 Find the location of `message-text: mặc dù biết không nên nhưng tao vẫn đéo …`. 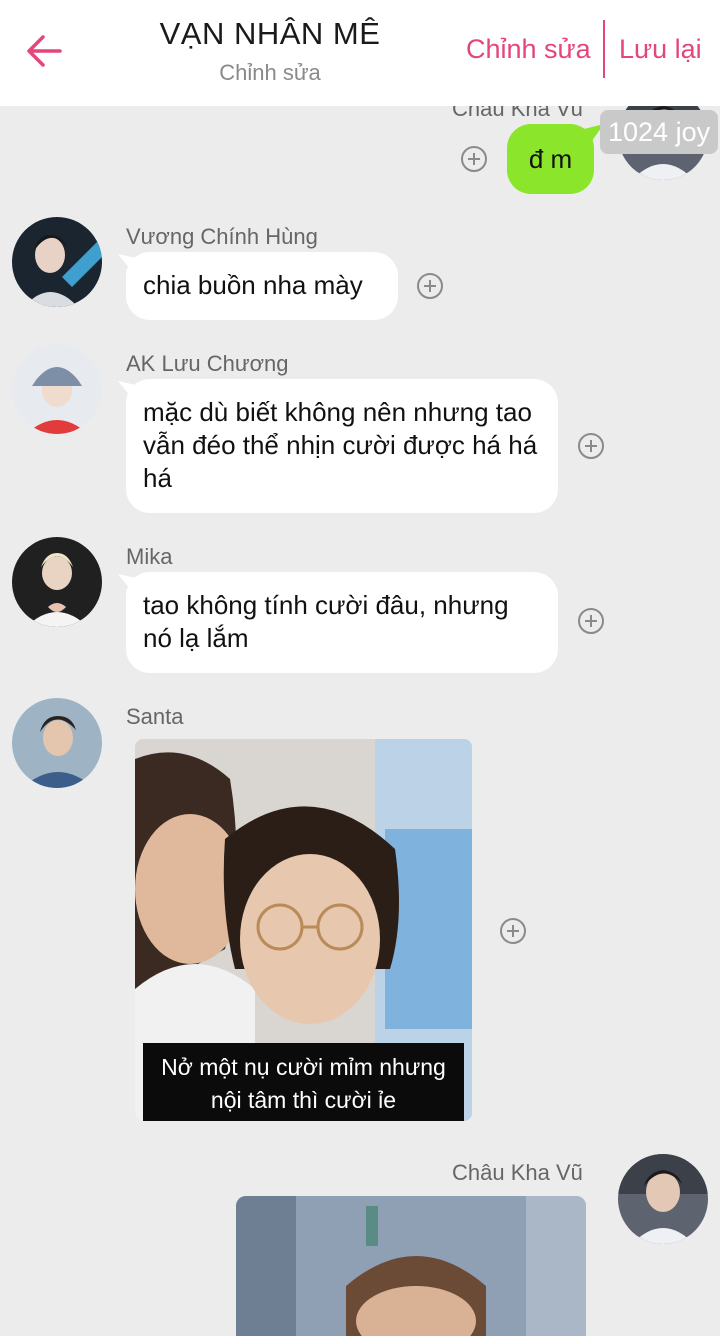

message-text: mặc dù biết không nên nhưng tao vẫn đéo … is located at coordinates (340, 445).